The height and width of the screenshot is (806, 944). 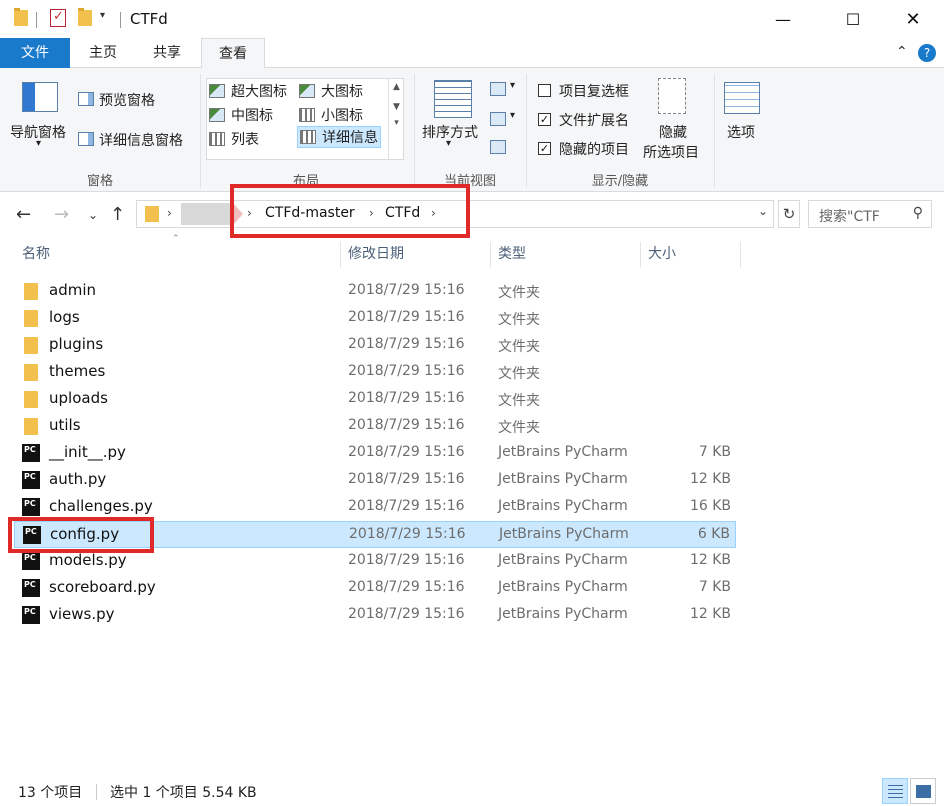 I want to click on new-folder-icon, so click(x=85, y=17).